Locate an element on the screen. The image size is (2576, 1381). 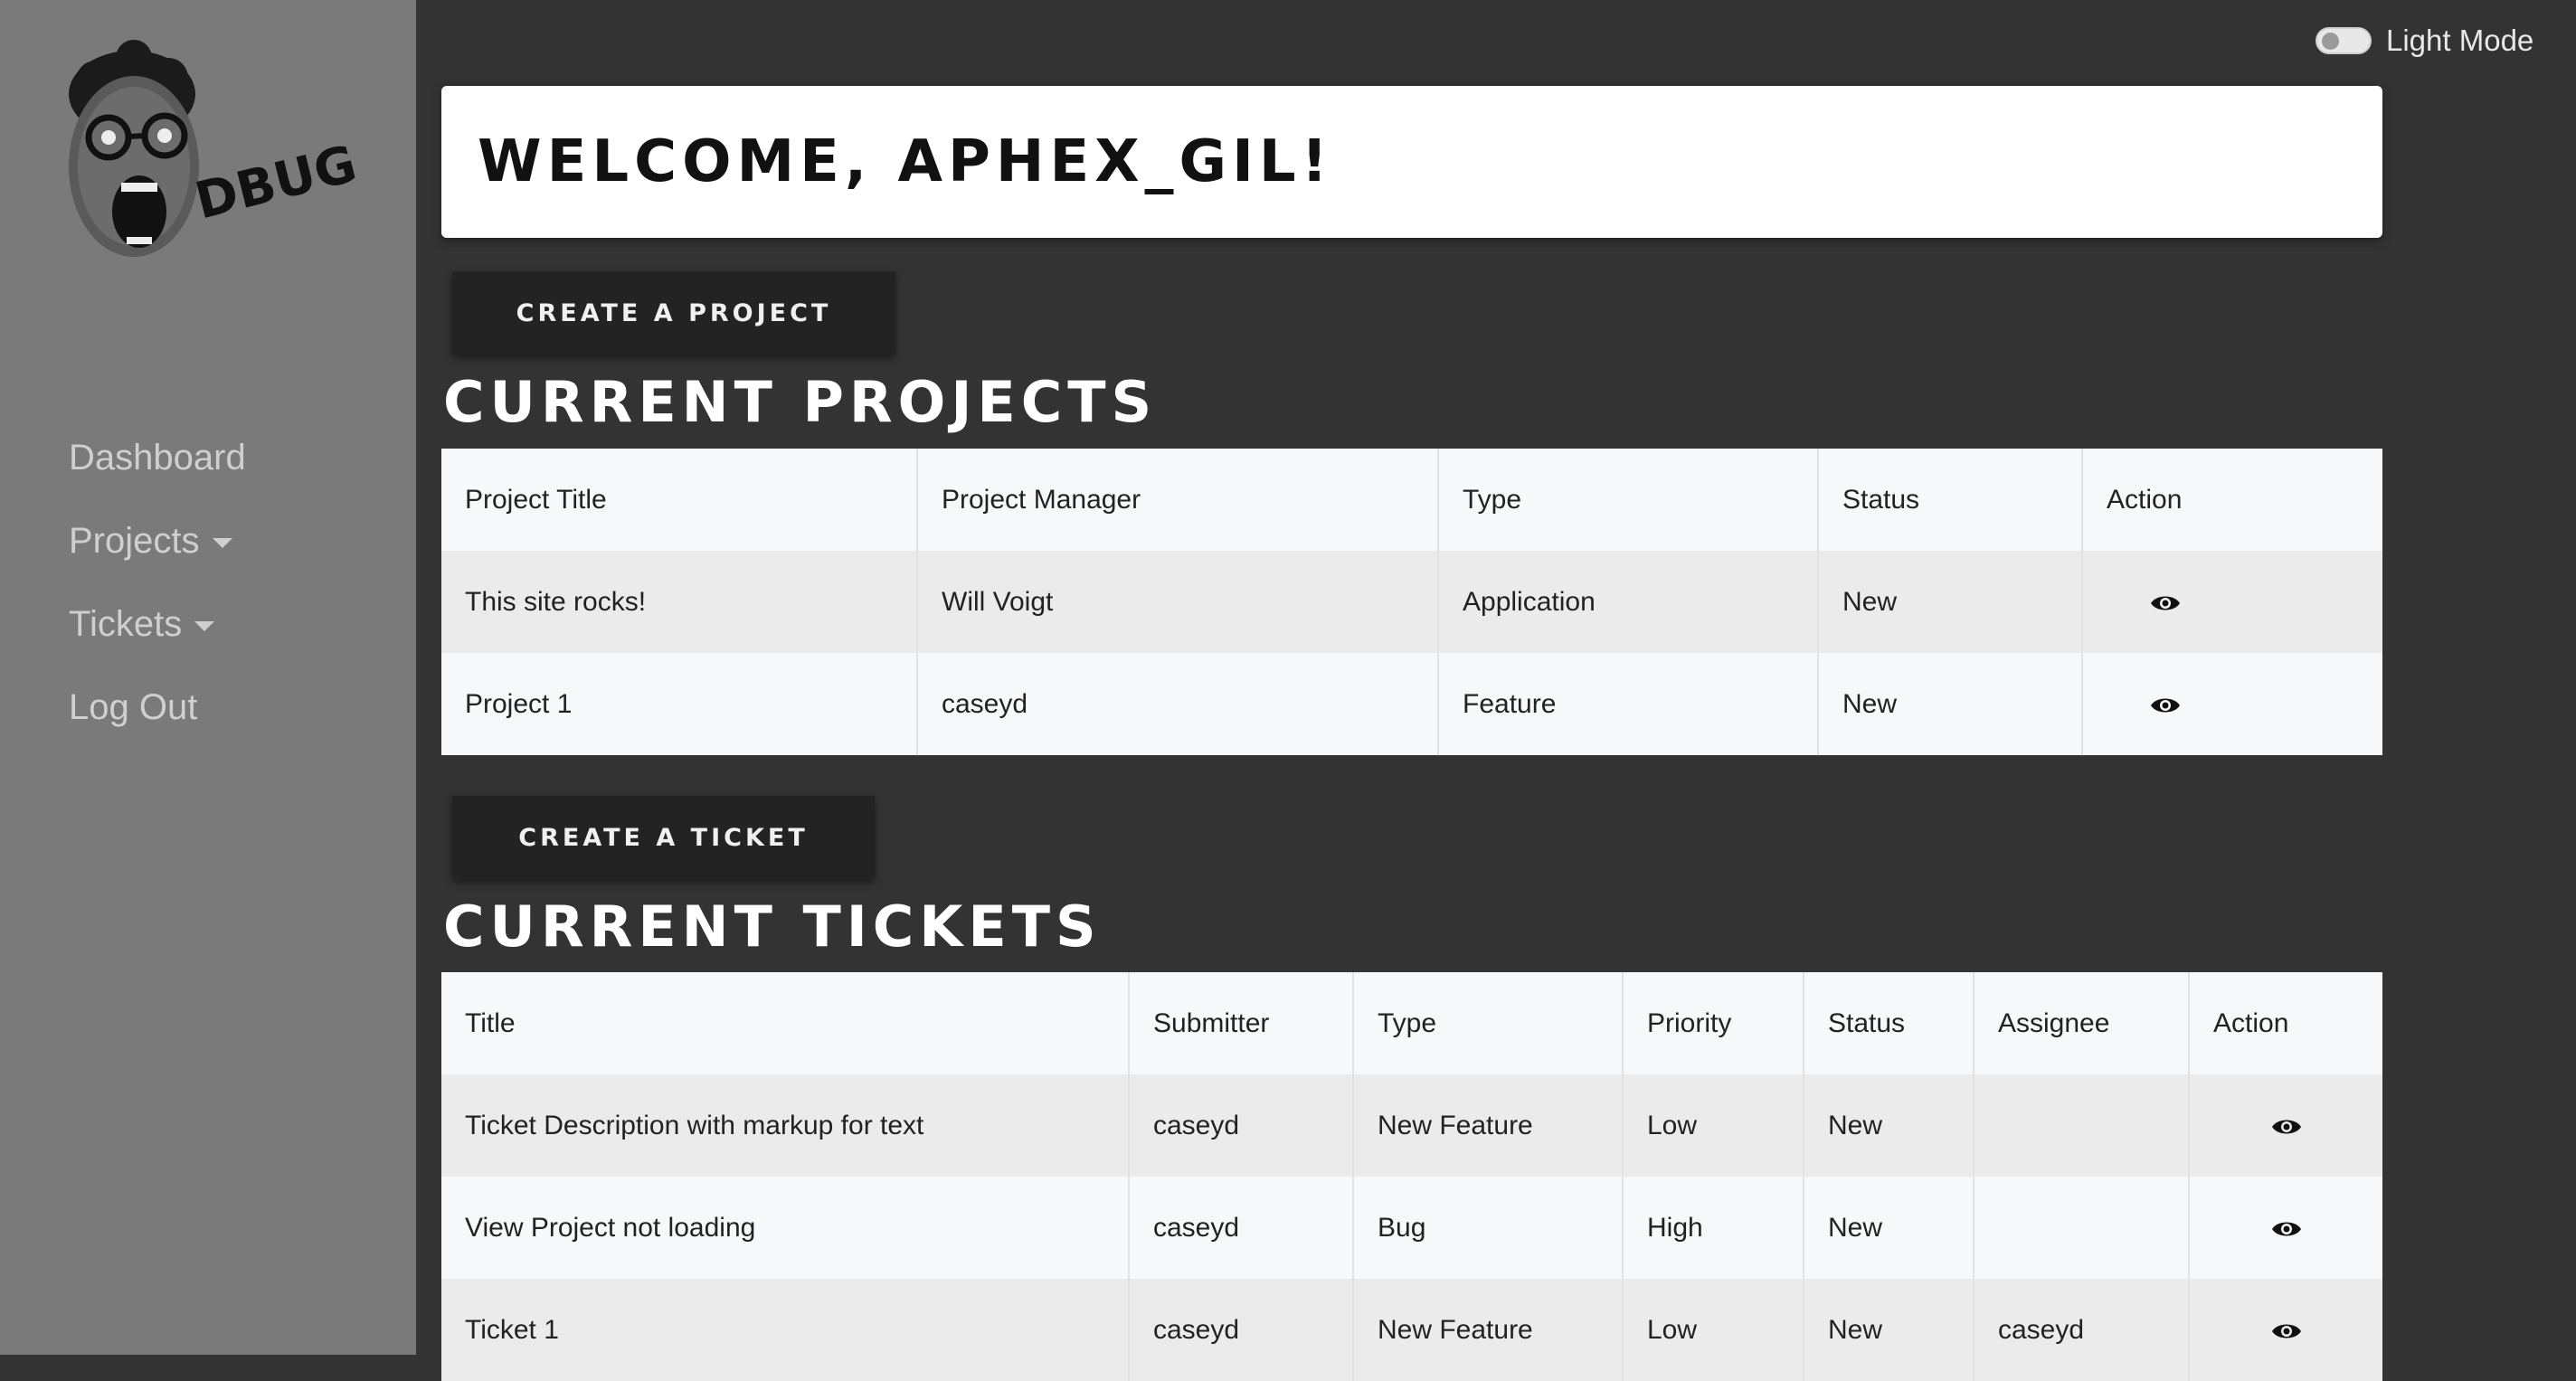
project-manager-cell: caseyd is located at coordinates (1178, 704).